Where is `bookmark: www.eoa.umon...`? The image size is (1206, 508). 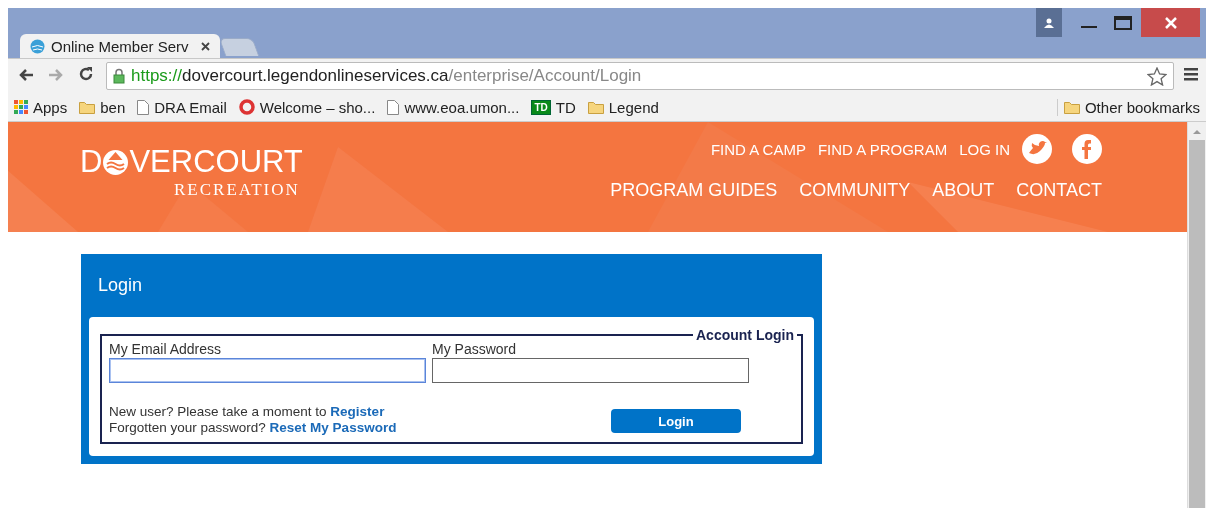
bookmark: www.eoa.umon... is located at coordinates (453, 107).